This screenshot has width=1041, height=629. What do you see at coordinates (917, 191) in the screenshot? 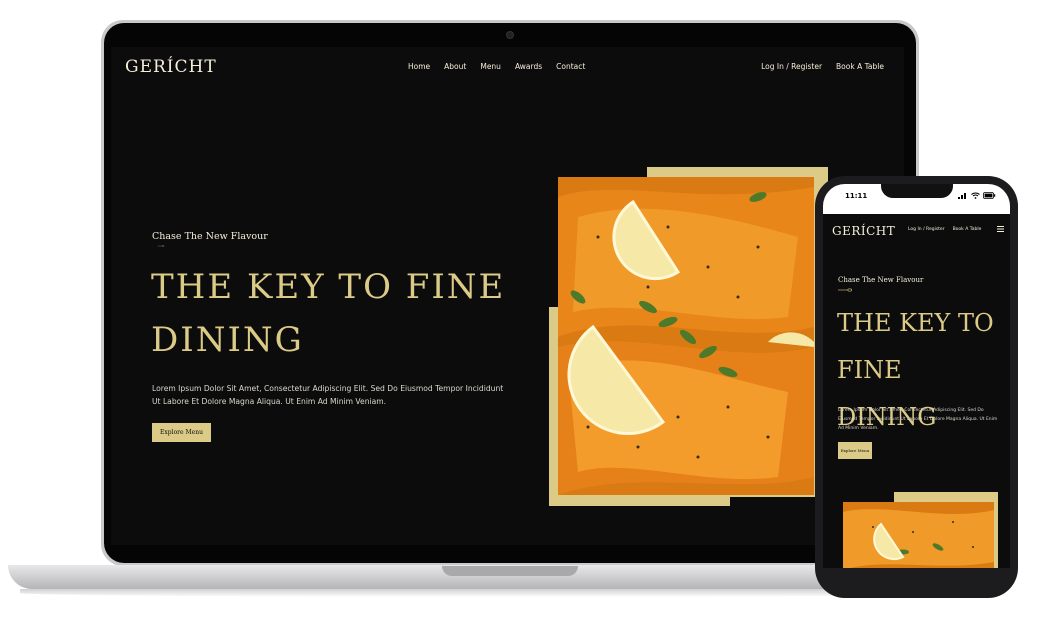
I see `dynamic-island` at bounding box center [917, 191].